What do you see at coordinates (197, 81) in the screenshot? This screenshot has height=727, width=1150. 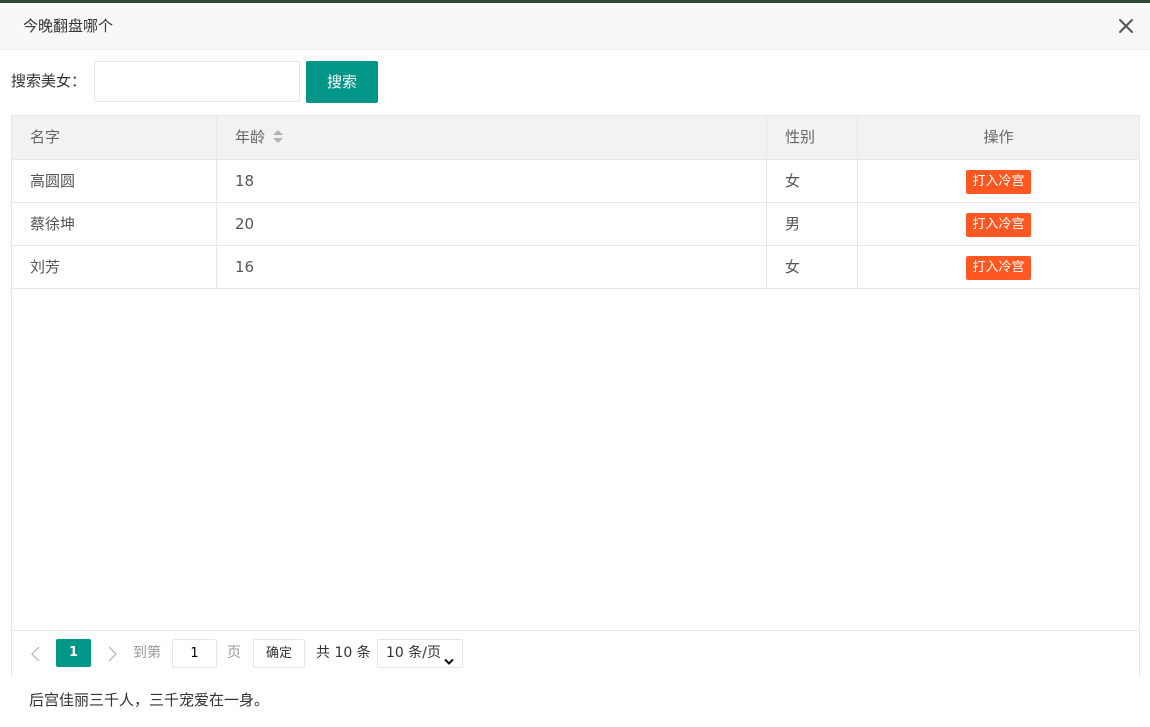 I see `search-input` at bounding box center [197, 81].